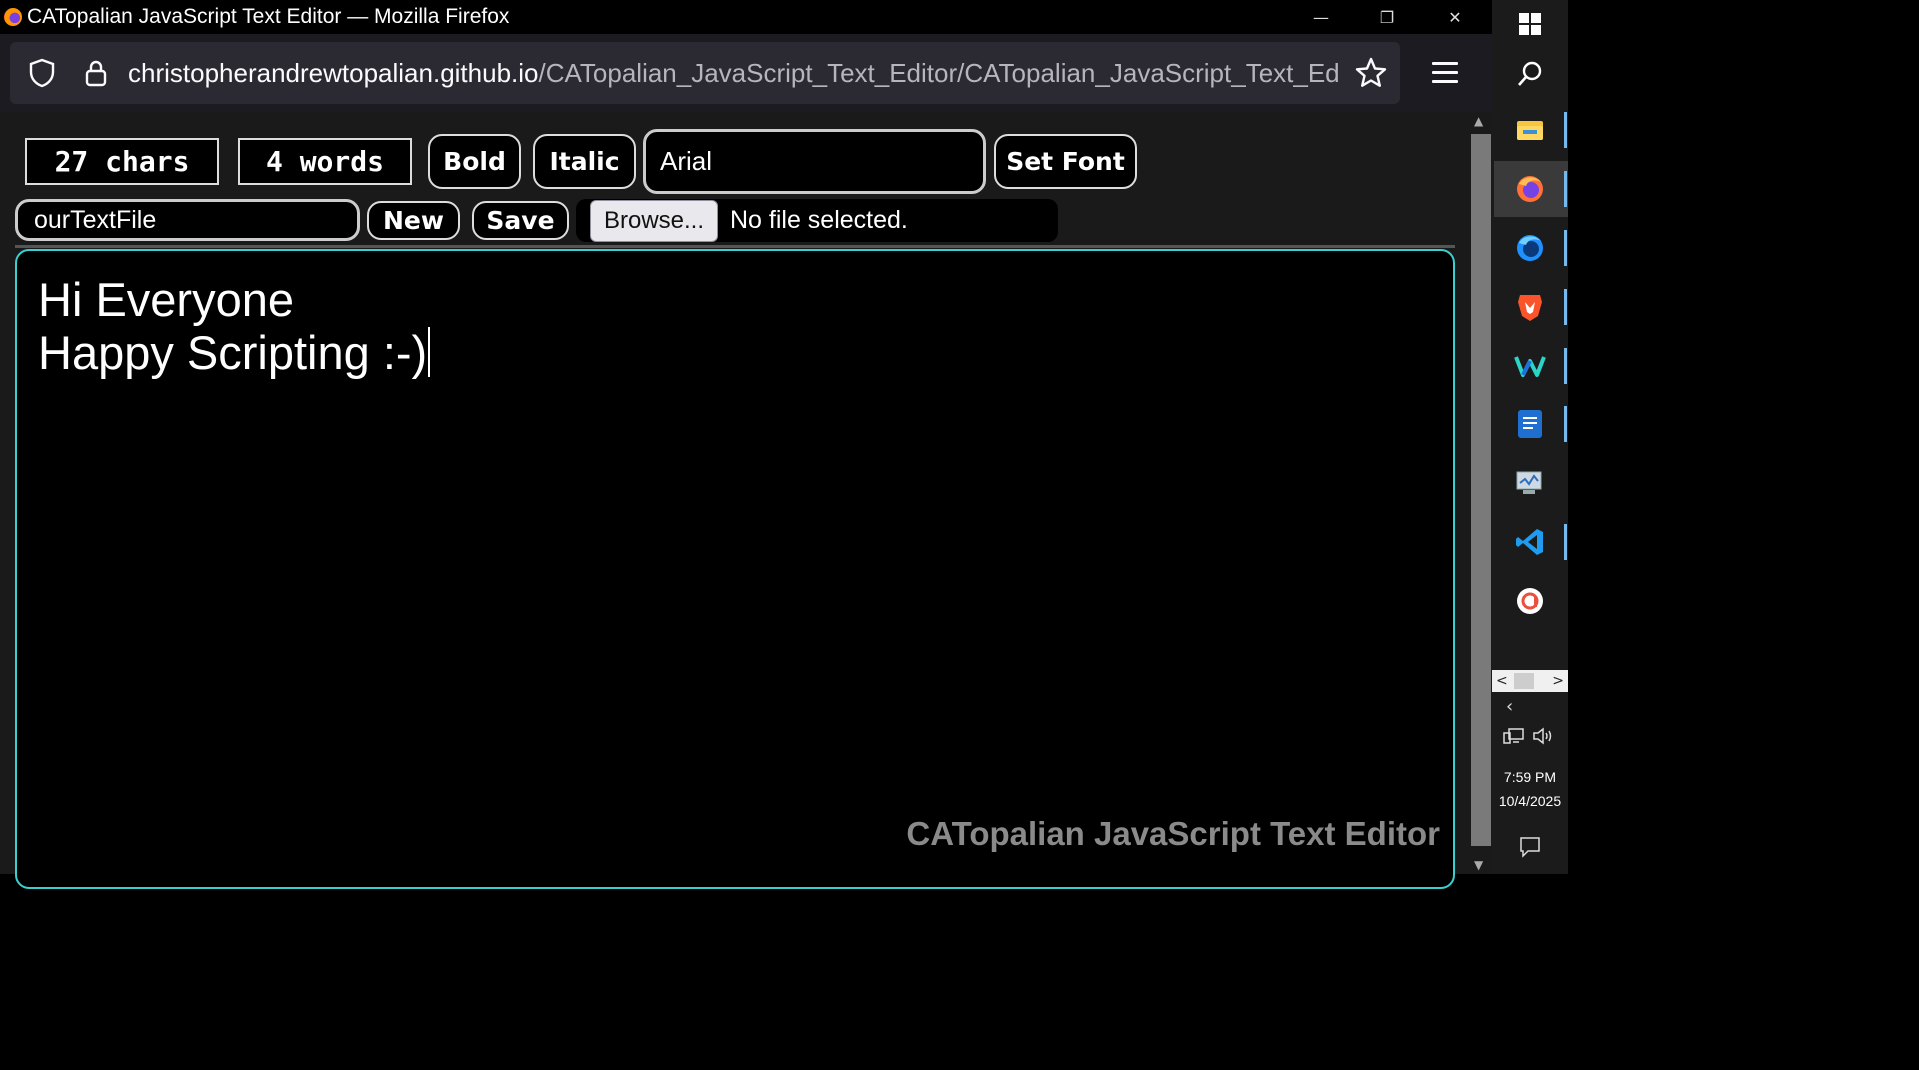  I want to click on scroll-down-arrow-icon: ▼, so click(1478, 865).